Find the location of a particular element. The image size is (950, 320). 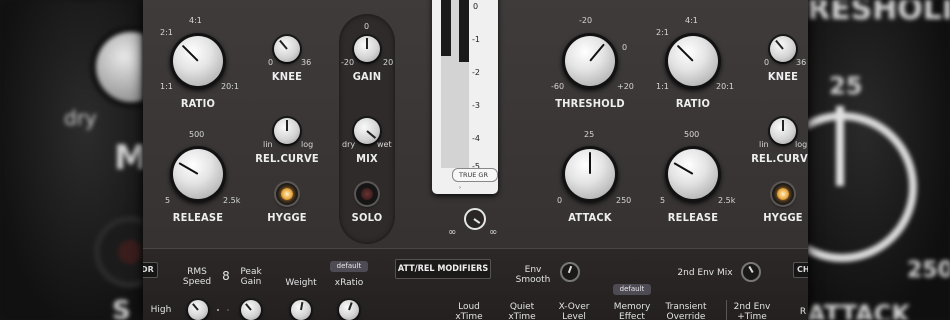

right-ratio-scale-2: 2:1 is located at coordinates (662, 32).